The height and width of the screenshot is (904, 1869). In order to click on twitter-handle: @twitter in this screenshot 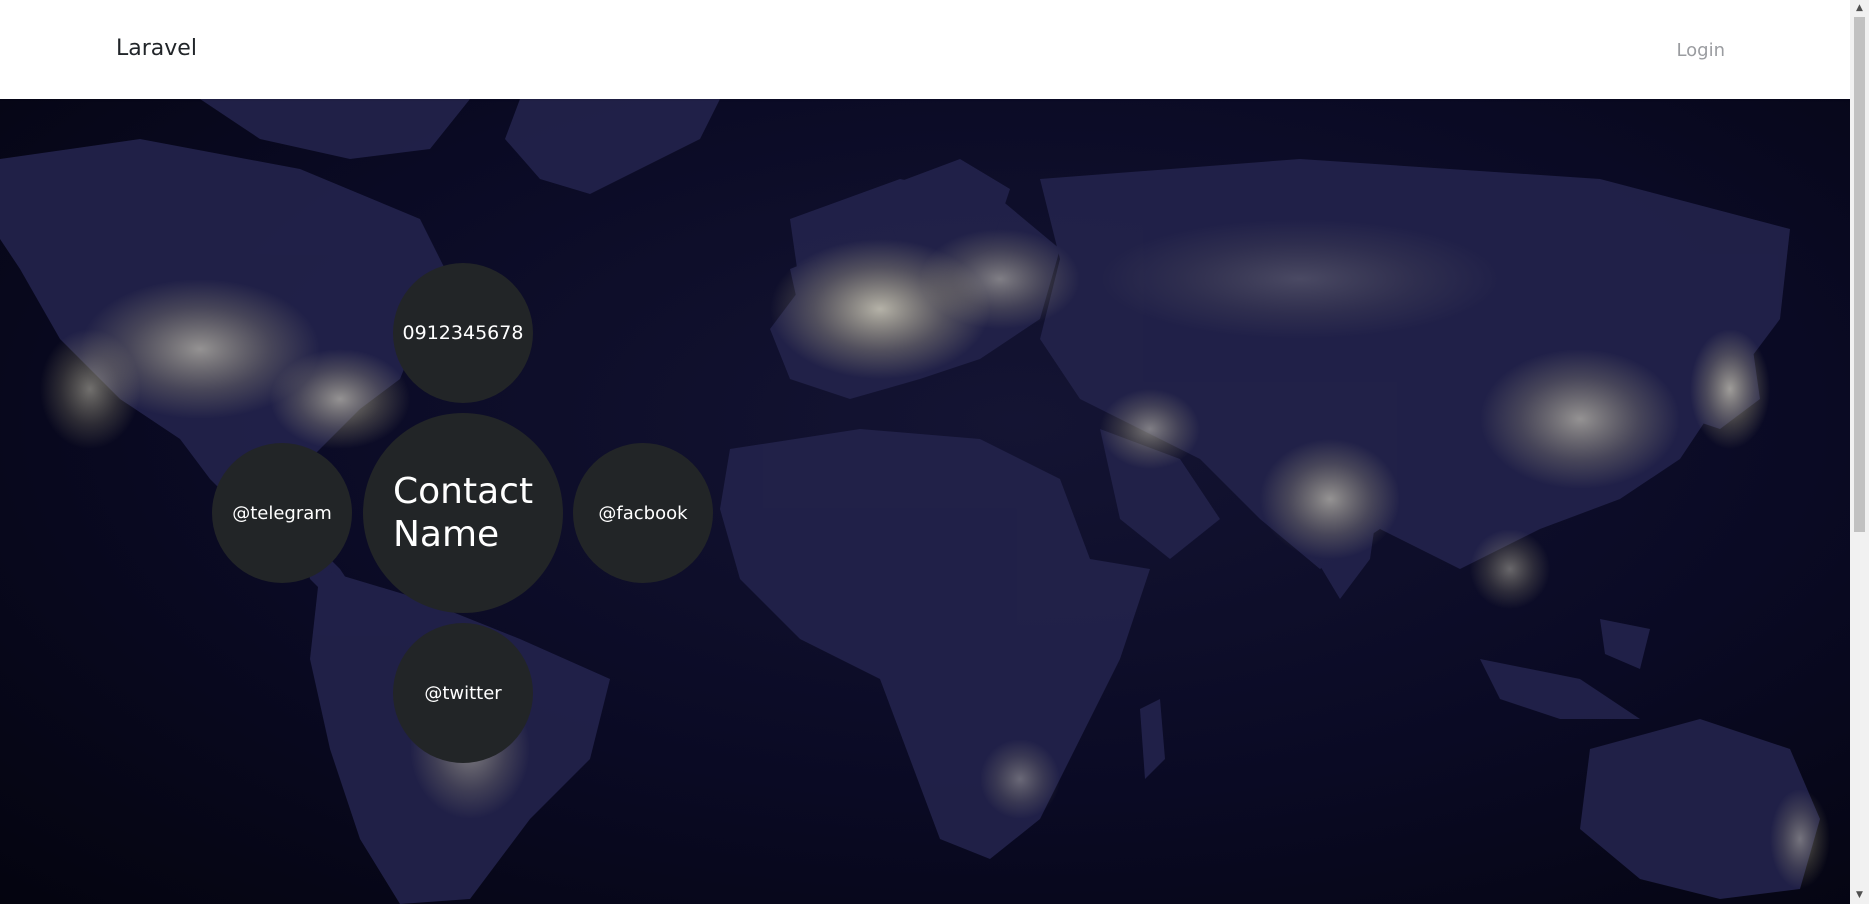, I will do `click(463, 693)`.